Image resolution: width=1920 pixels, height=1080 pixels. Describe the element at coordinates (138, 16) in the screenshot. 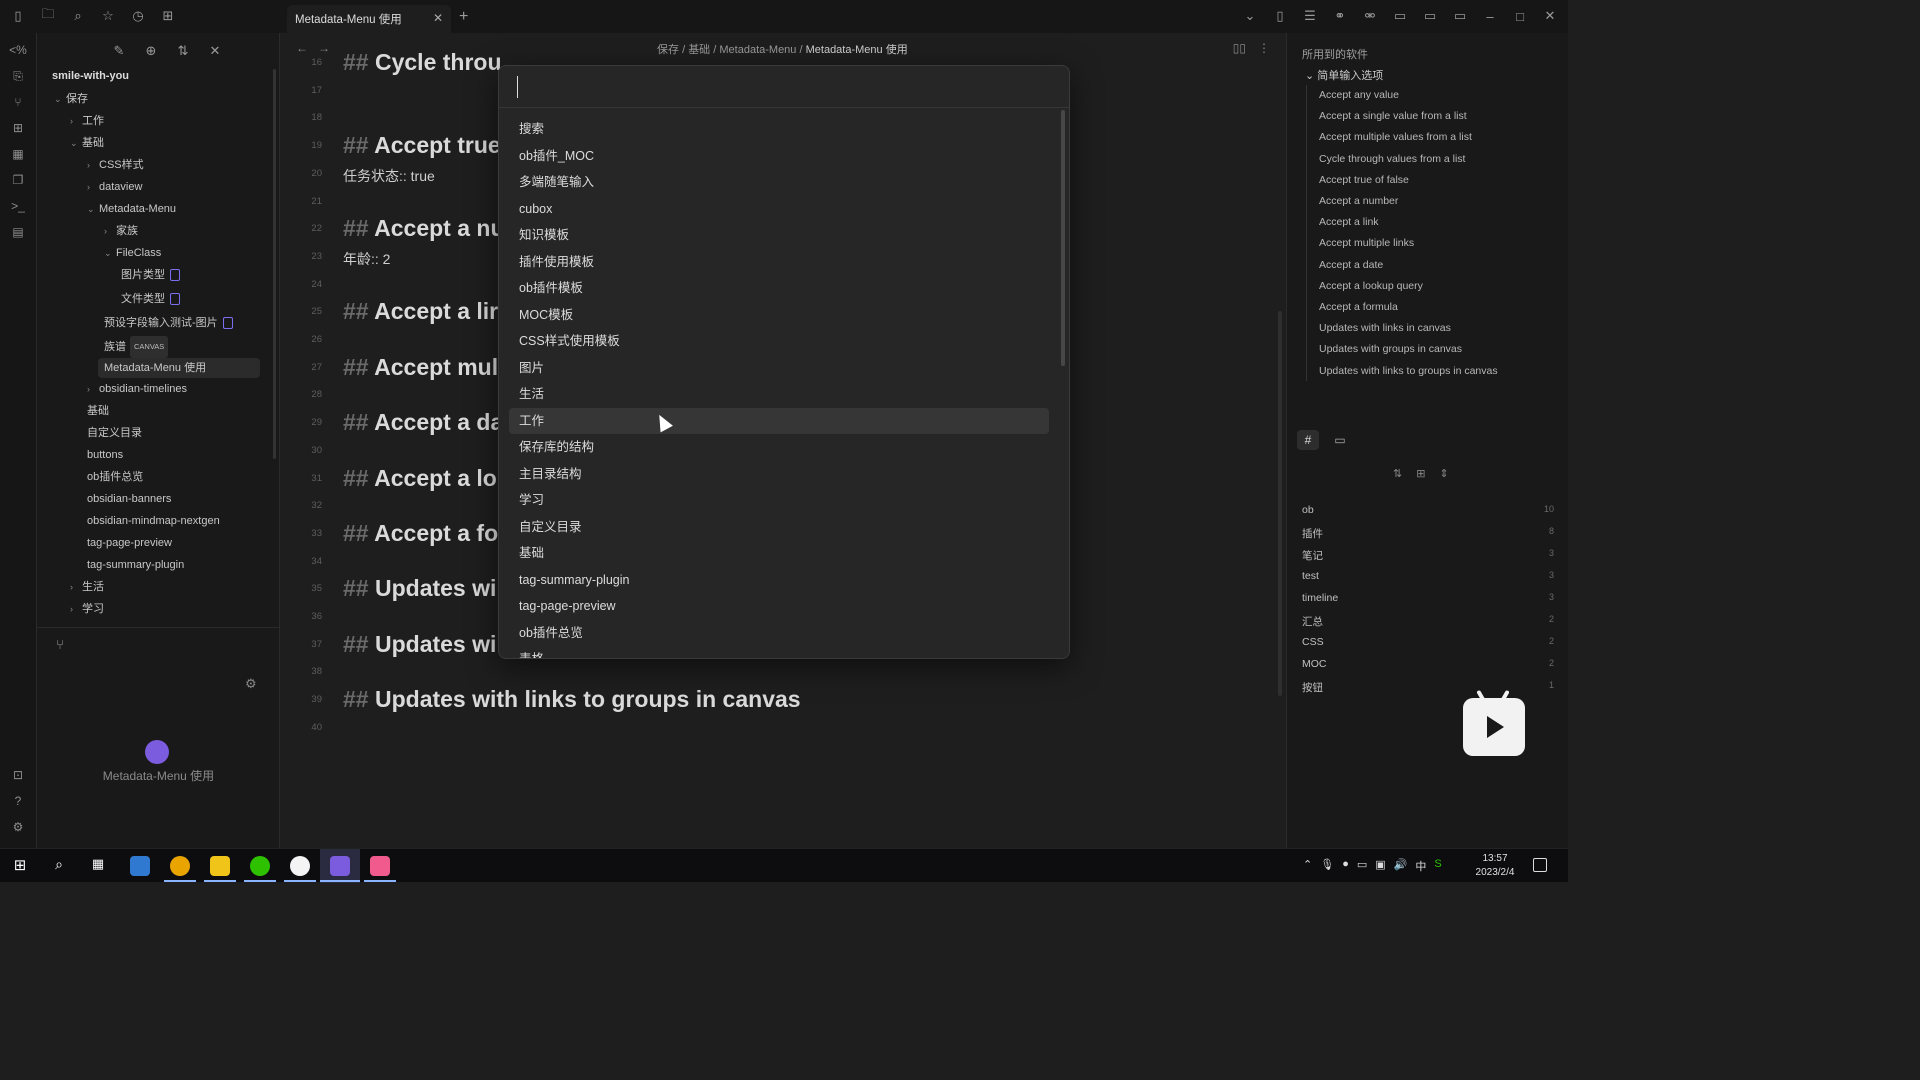

I see `clock-icon: ◷` at that location.